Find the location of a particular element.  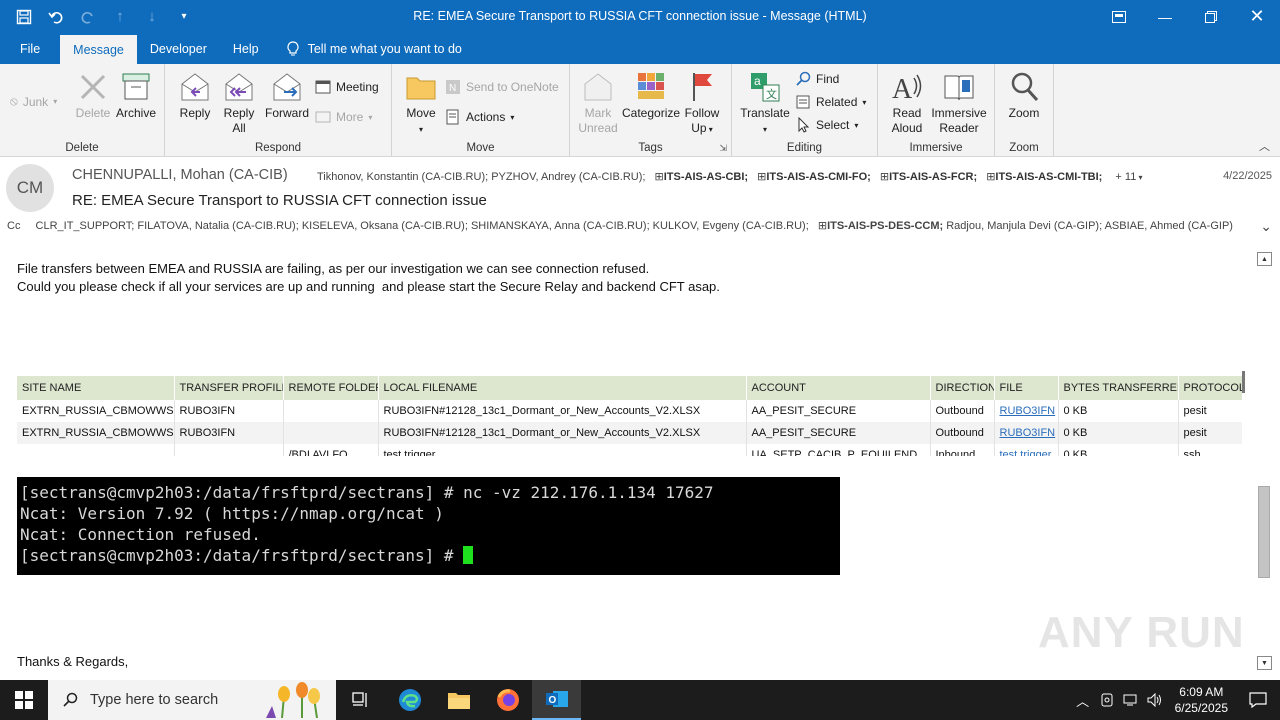

col-protocol: PROTOCOL is located at coordinates (1210, 388).